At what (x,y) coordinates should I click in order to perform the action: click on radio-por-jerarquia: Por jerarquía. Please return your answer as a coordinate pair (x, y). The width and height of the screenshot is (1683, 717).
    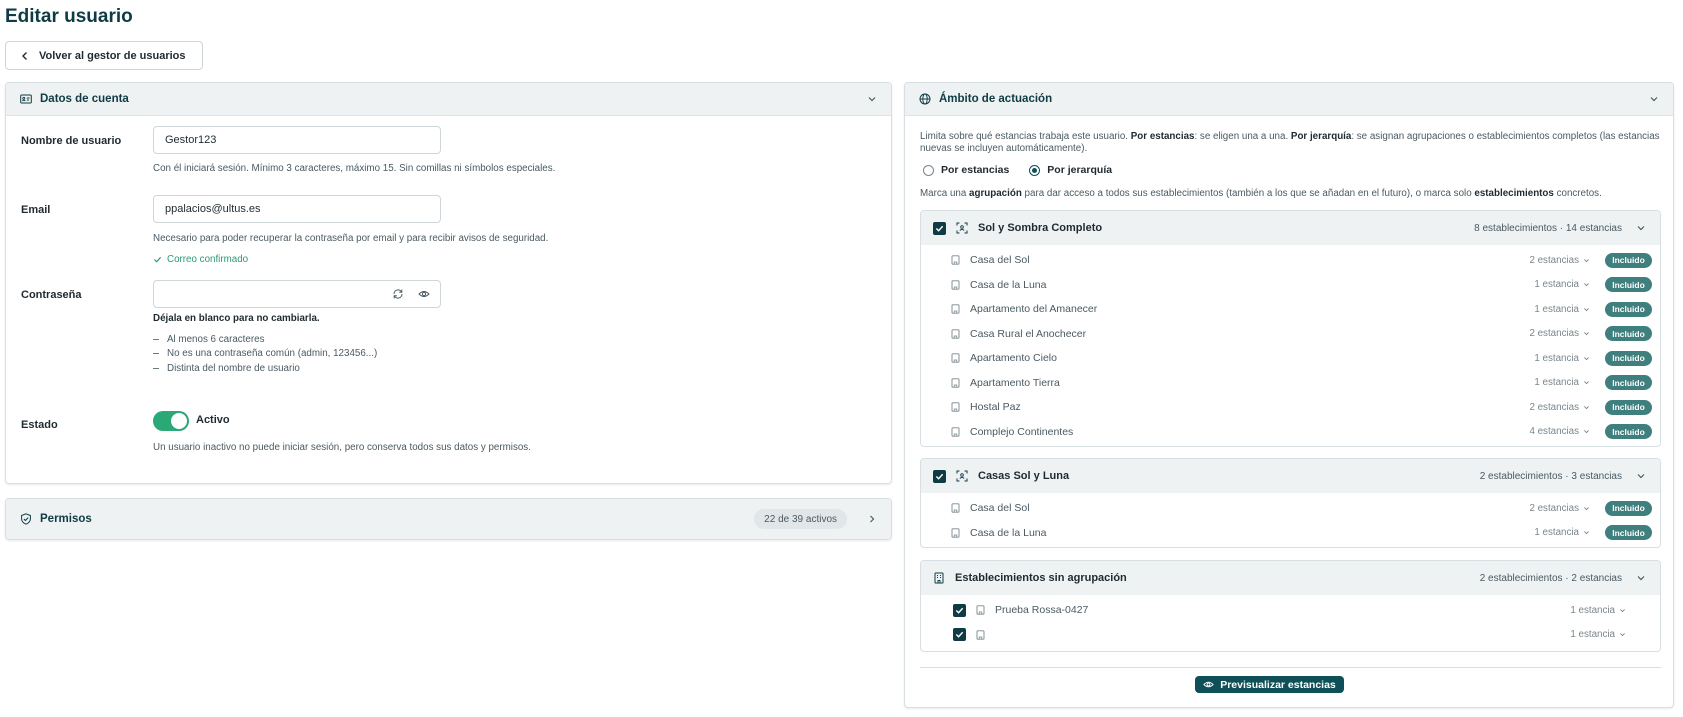
    Looking at the image, I should click on (1070, 170).